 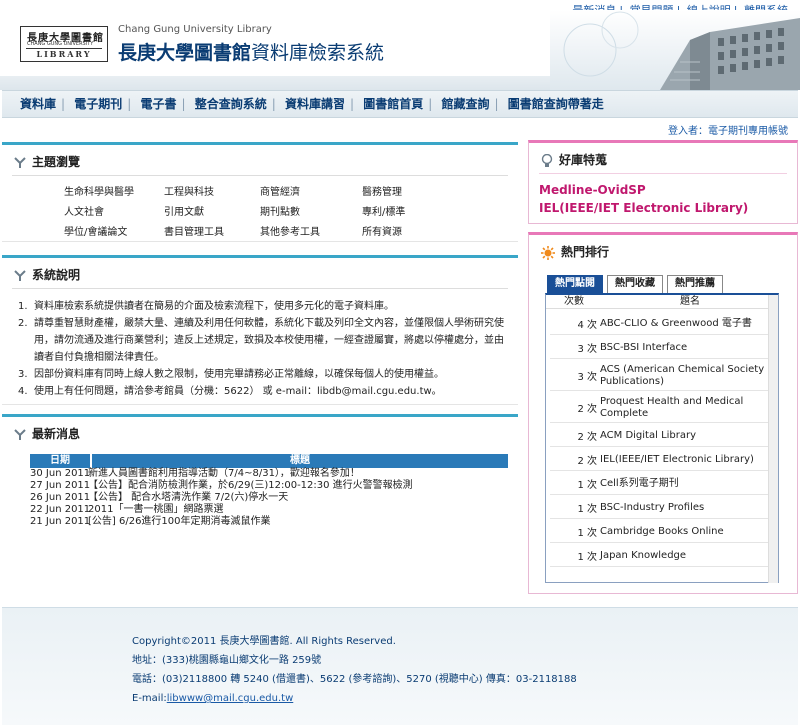 I want to click on footer-email-link: libwww@mail.cgu.edu.tw, so click(x=230, y=698).